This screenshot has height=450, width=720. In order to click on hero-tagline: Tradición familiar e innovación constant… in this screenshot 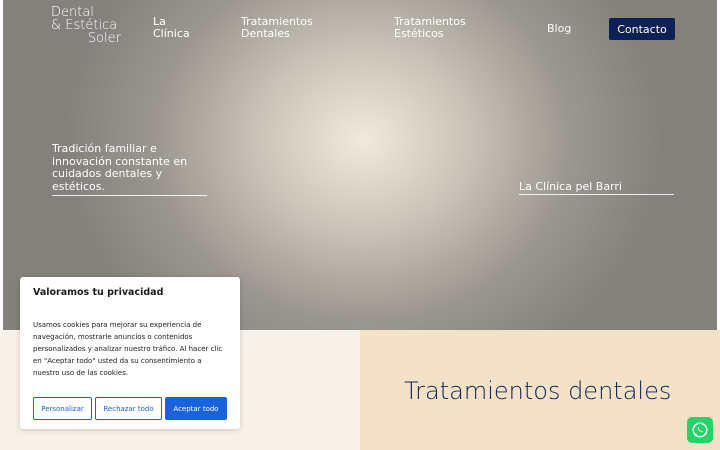, I will do `click(129, 169)`.